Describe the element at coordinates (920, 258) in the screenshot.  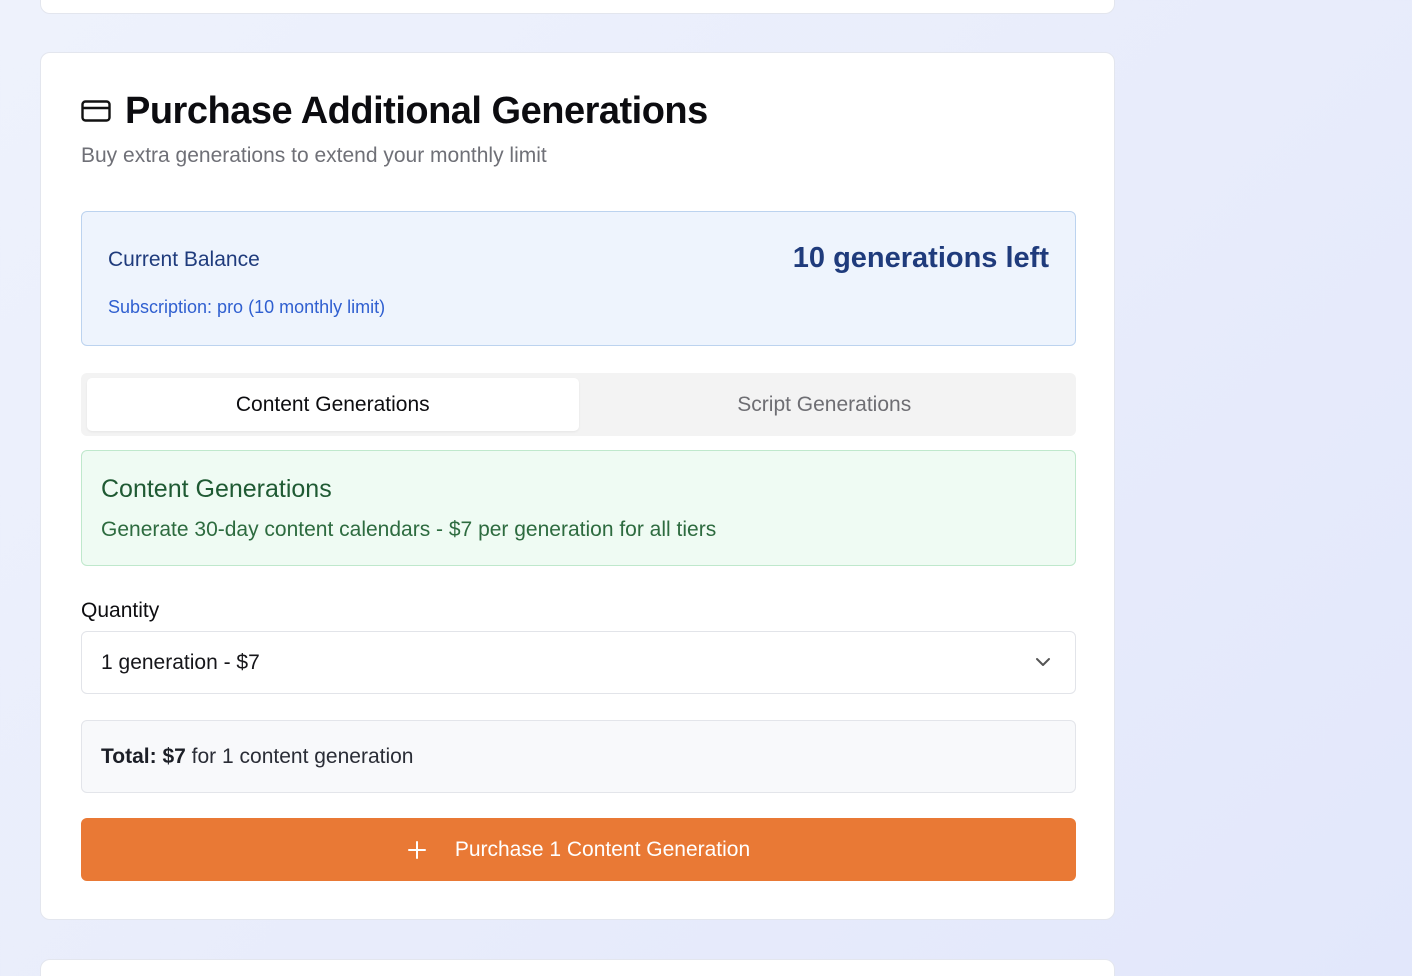
I see `generations-left: 10 generations left` at that location.